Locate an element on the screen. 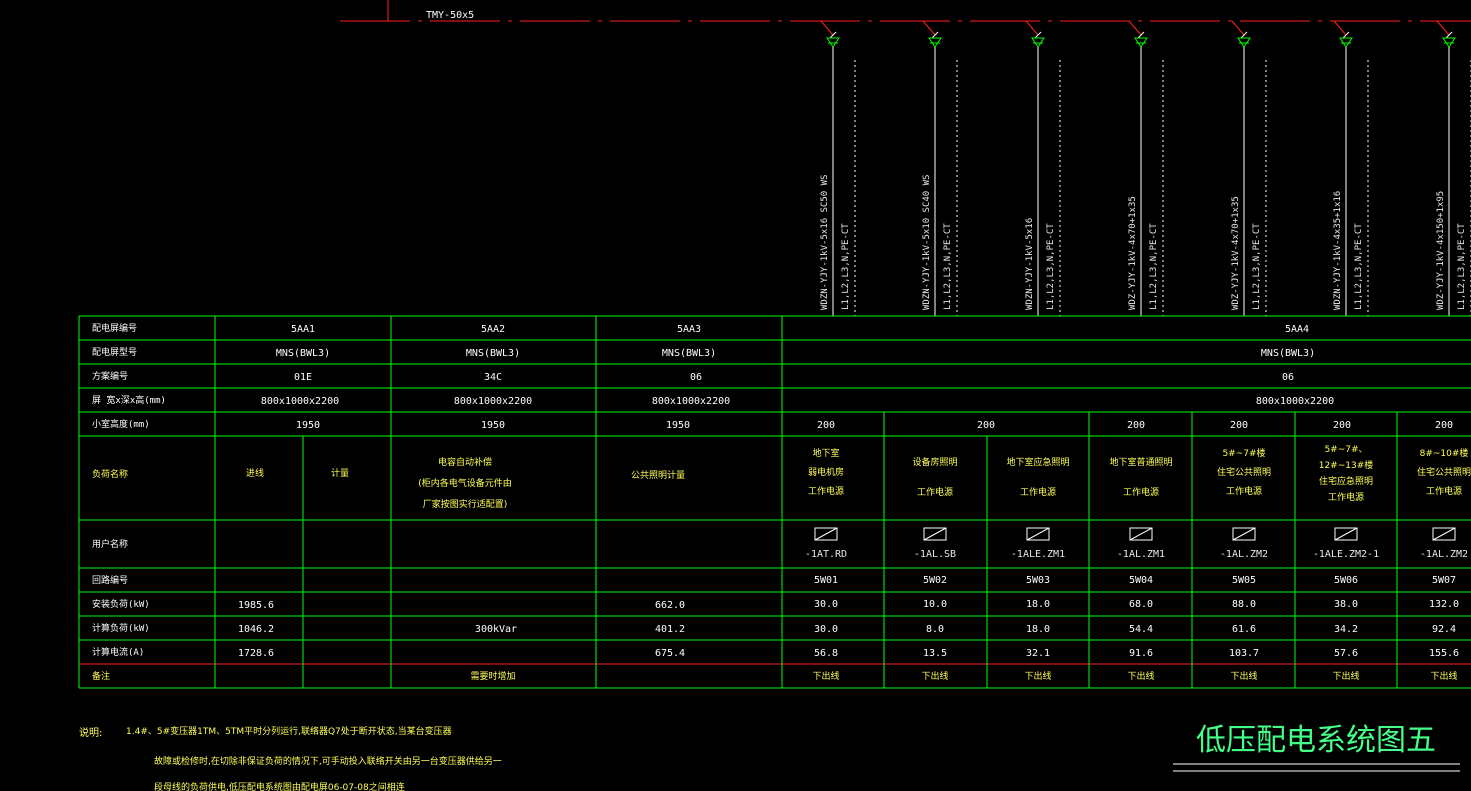  incoming-label: 进线 is located at coordinates (255, 473).